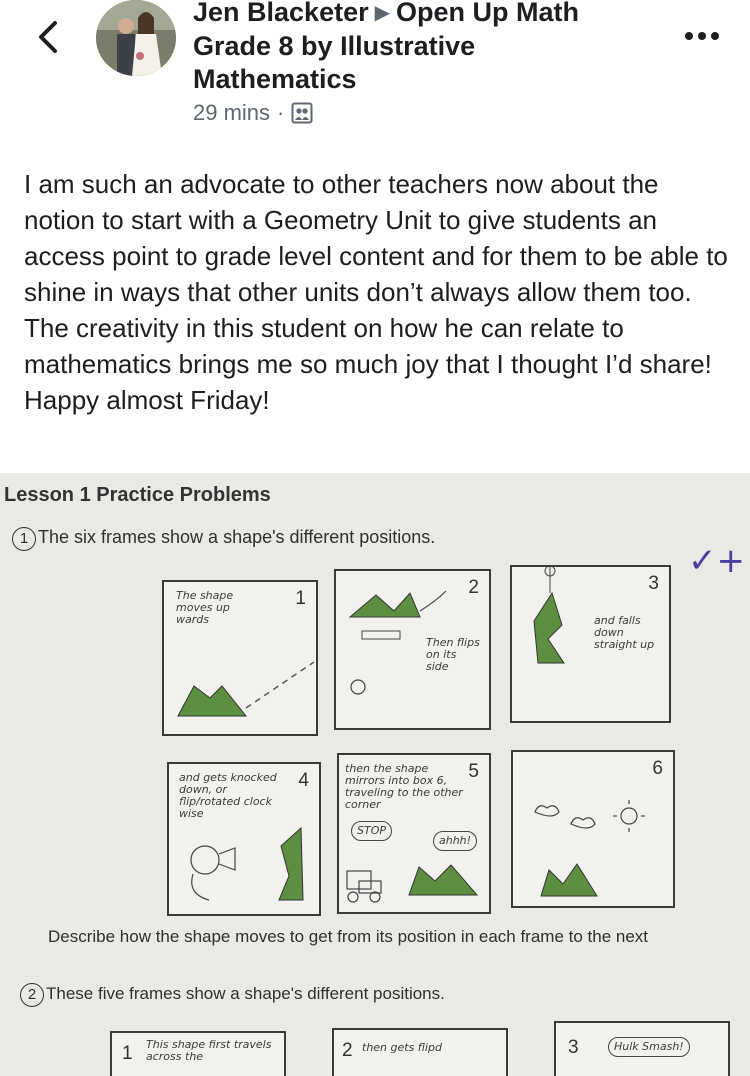  Describe the element at coordinates (281, 13) in the screenshot. I see `author-name: Jen Blacketer` at that location.